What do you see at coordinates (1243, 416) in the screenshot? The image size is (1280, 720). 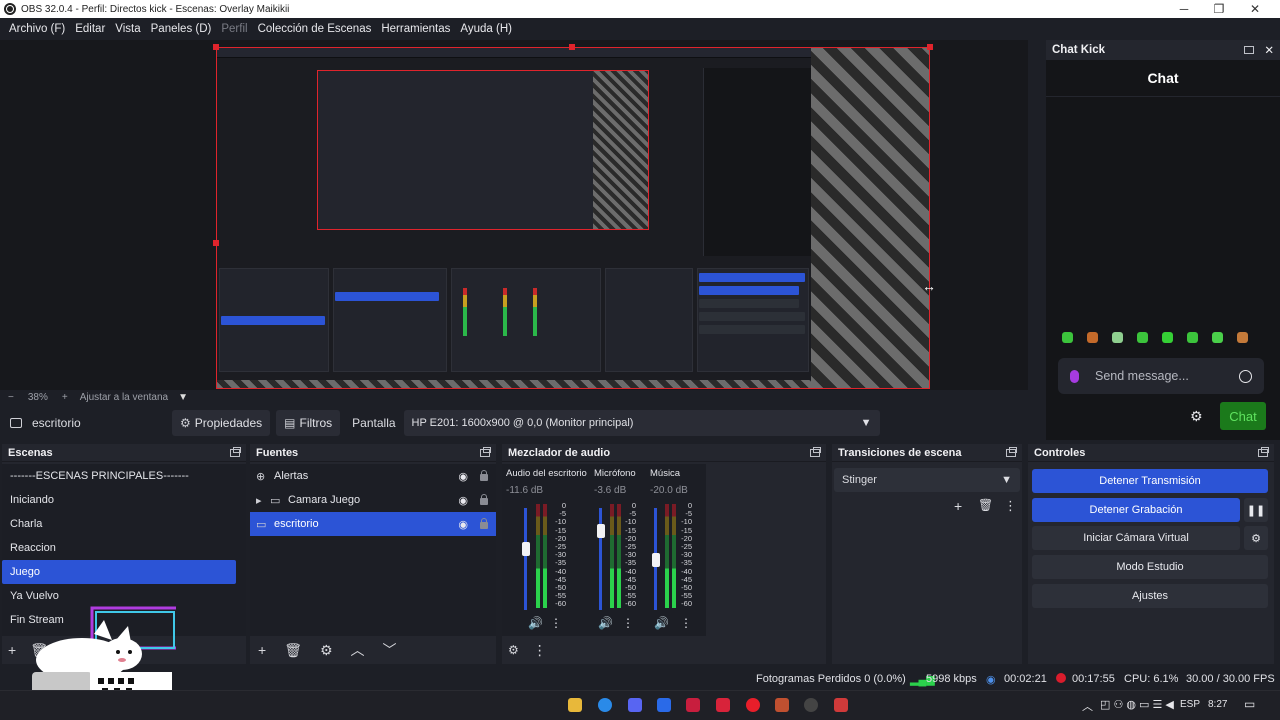 I see `chat-send-button: Chat` at bounding box center [1243, 416].